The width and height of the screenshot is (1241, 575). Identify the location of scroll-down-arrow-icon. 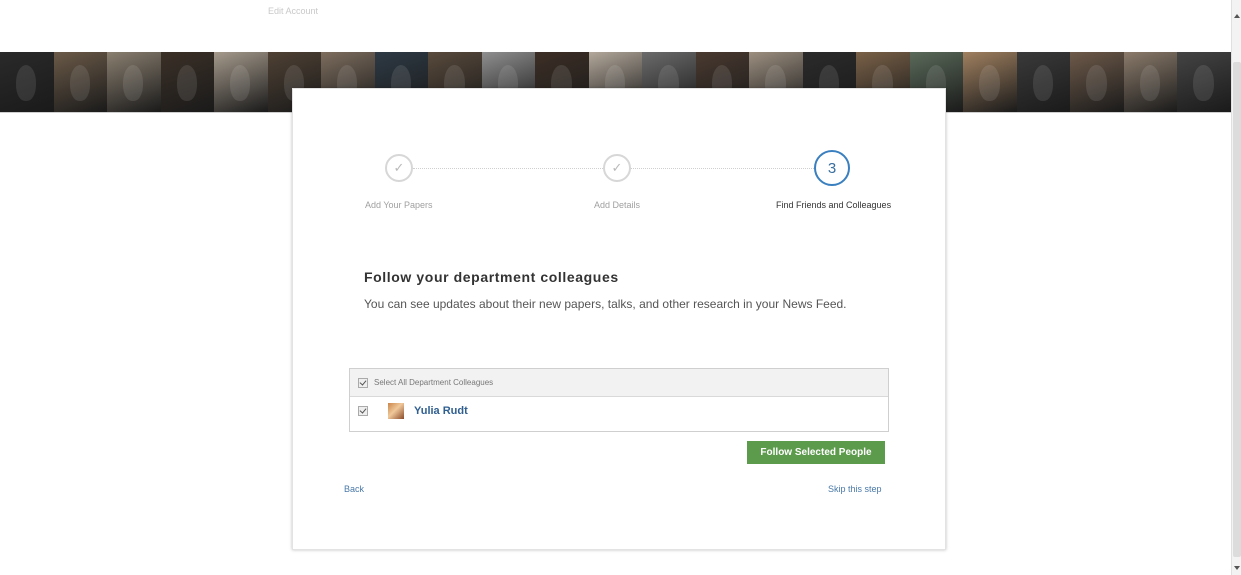
(1237, 568).